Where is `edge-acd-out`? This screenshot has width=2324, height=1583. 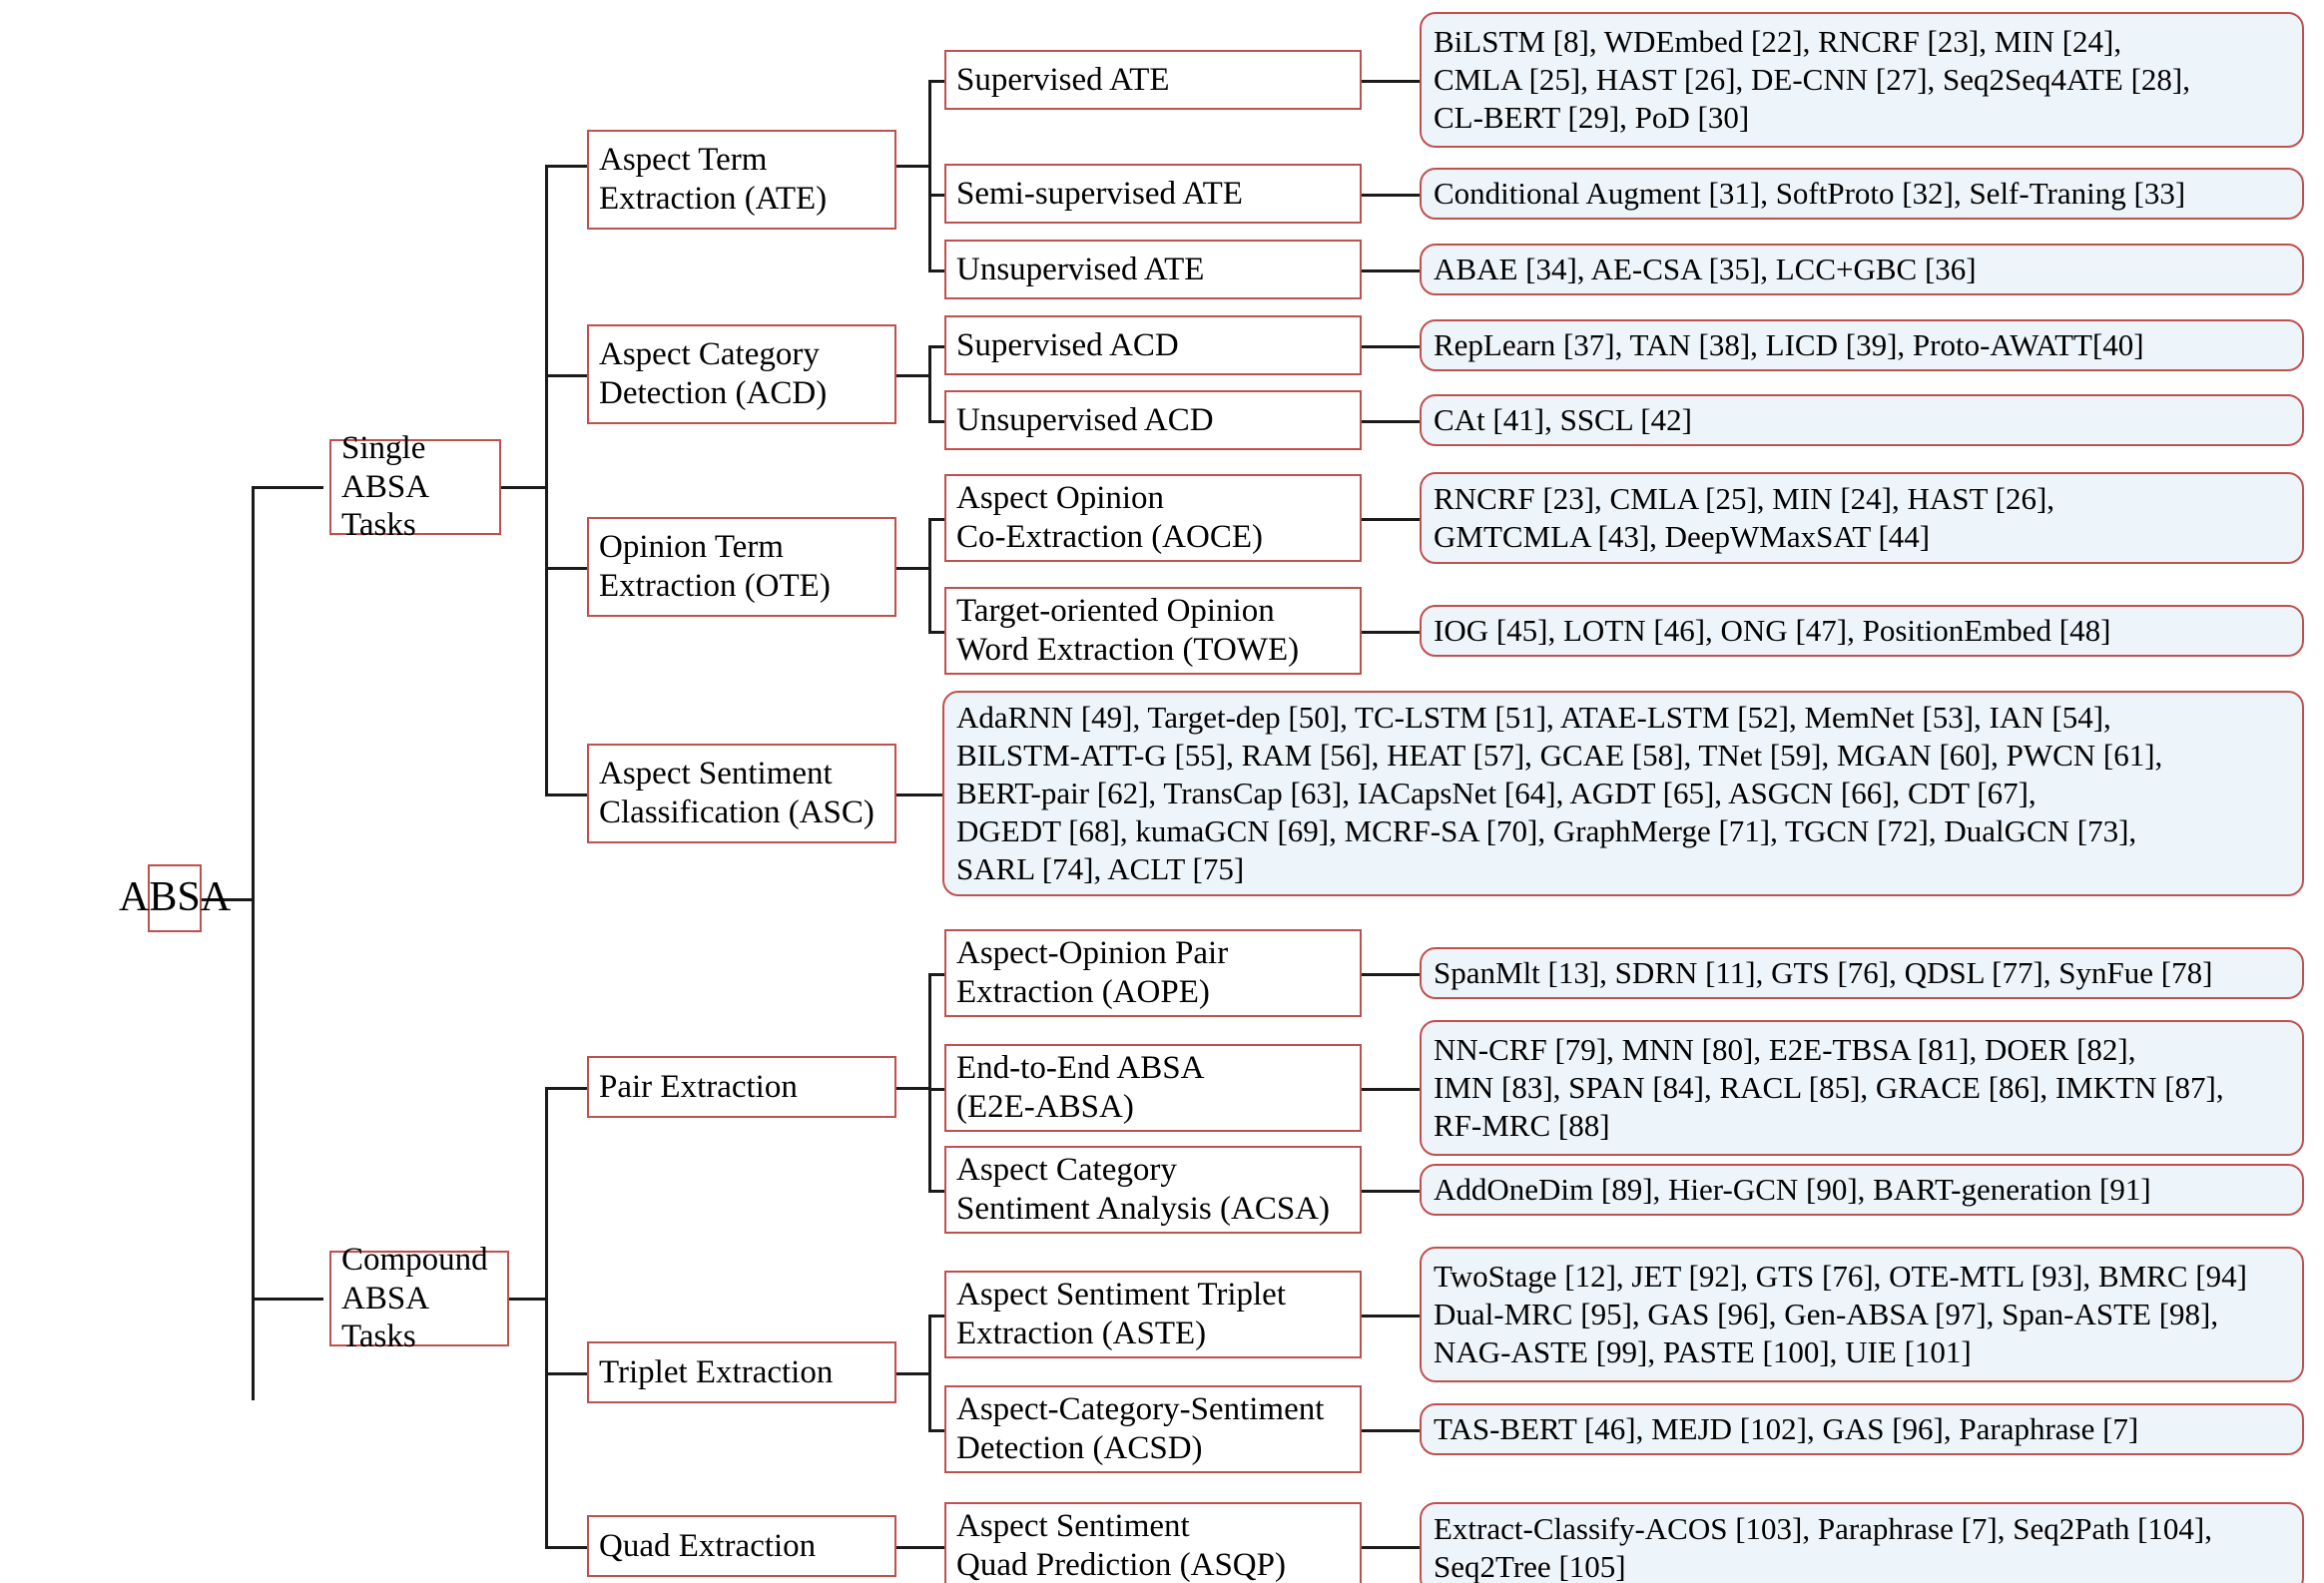 edge-acd-out is located at coordinates (912, 375).